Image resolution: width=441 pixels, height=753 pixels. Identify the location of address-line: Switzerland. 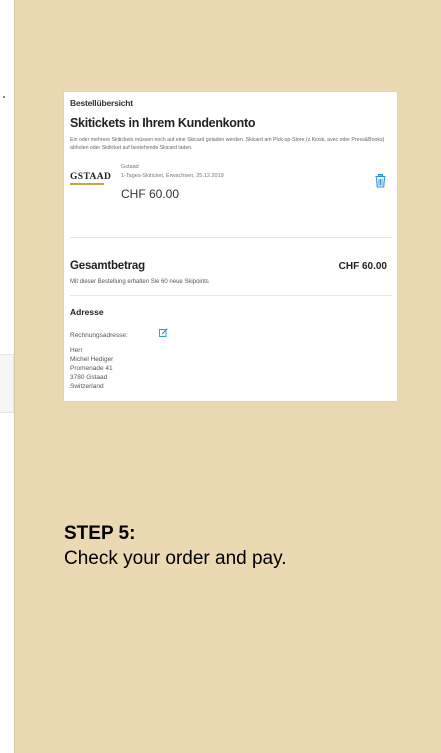
(87, 386).